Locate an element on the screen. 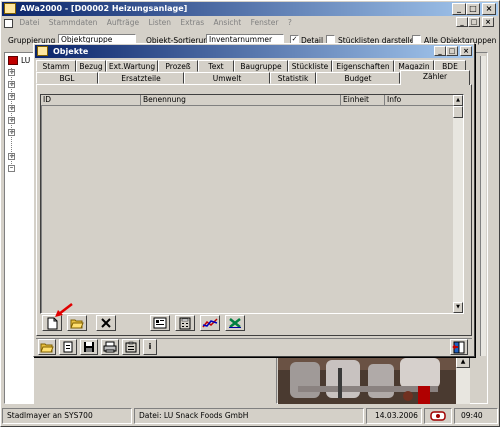  column-header-benennung: Benennung is located at coordinates (241, 100).